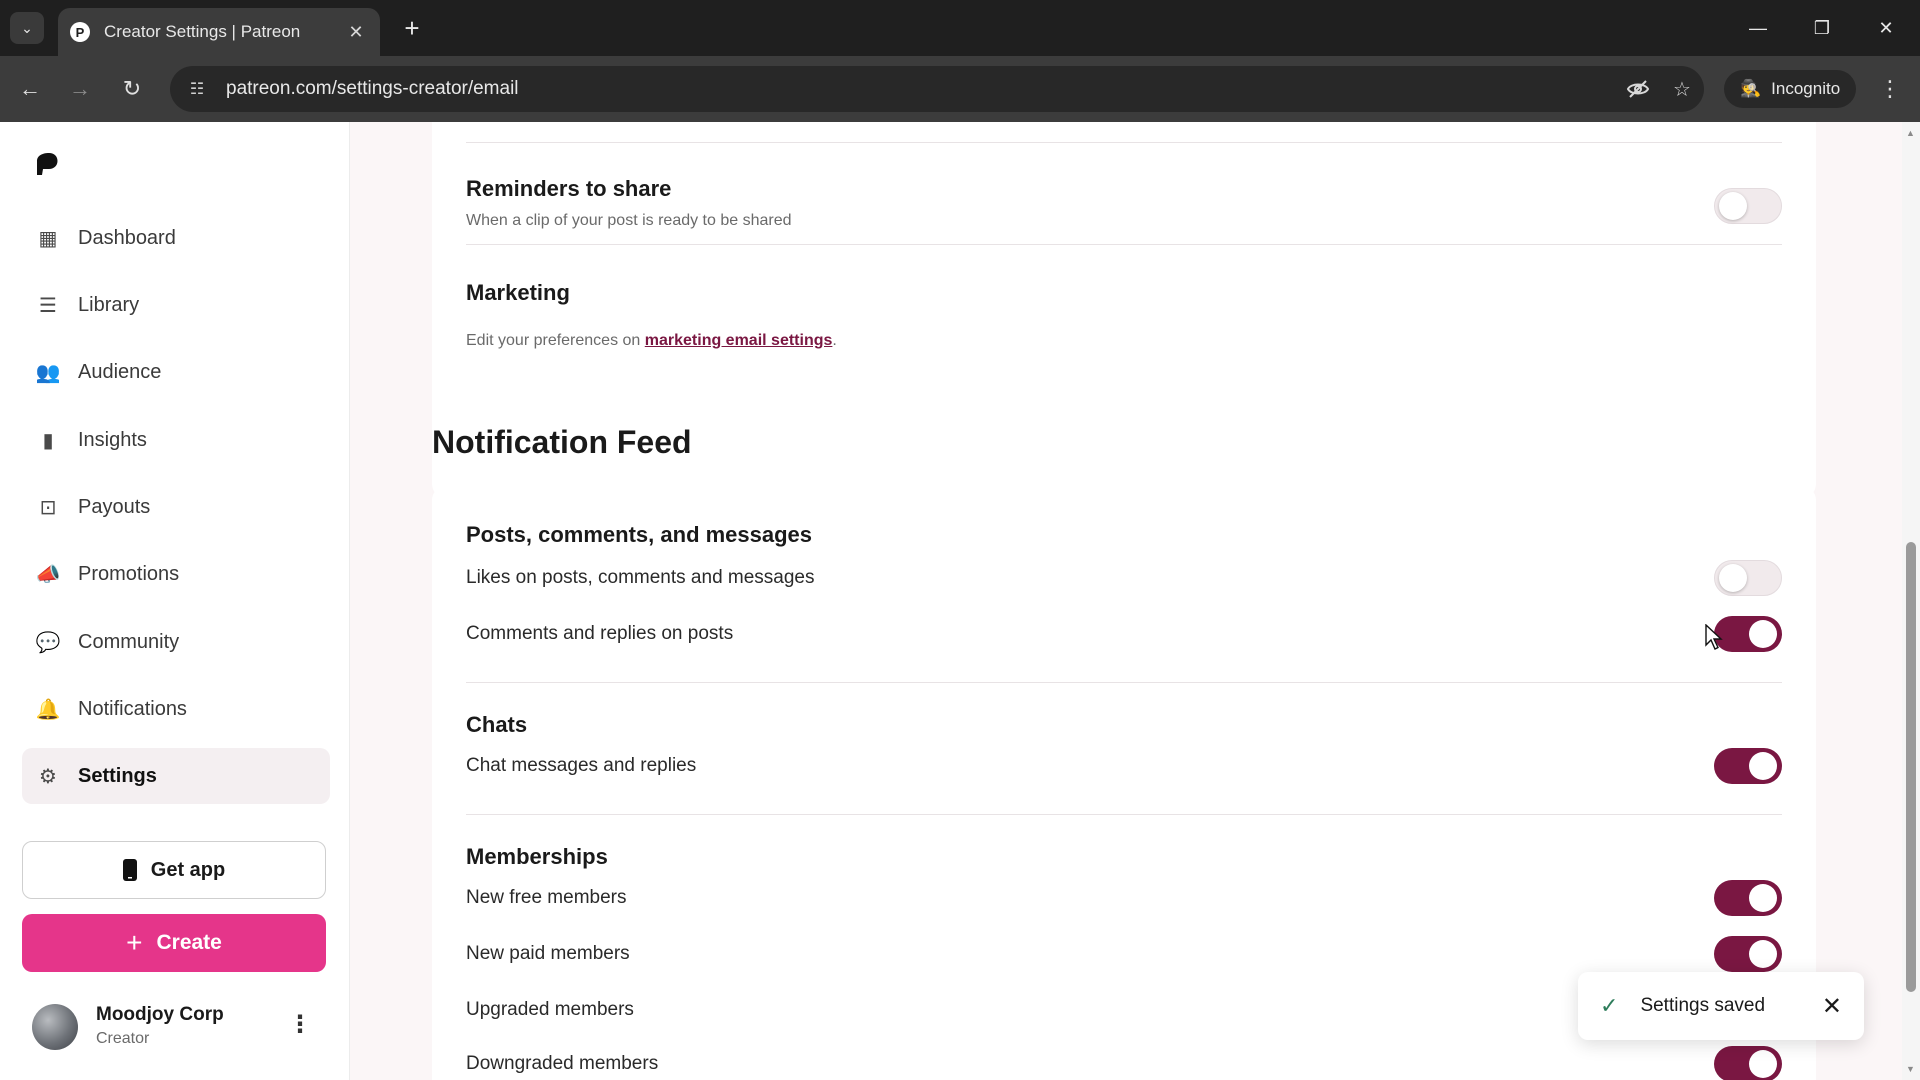  What do you see at coordinates (112, 439) in the screenshot?
I see `sidebar-item-label: Insights` at bounding box center [112, 439].